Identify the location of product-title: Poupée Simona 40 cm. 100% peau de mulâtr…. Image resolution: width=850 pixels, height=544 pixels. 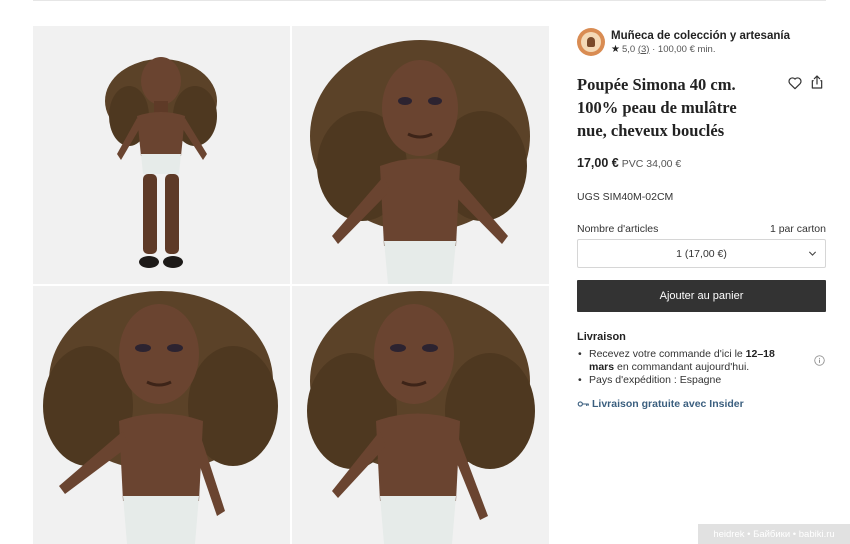
(657, 107).